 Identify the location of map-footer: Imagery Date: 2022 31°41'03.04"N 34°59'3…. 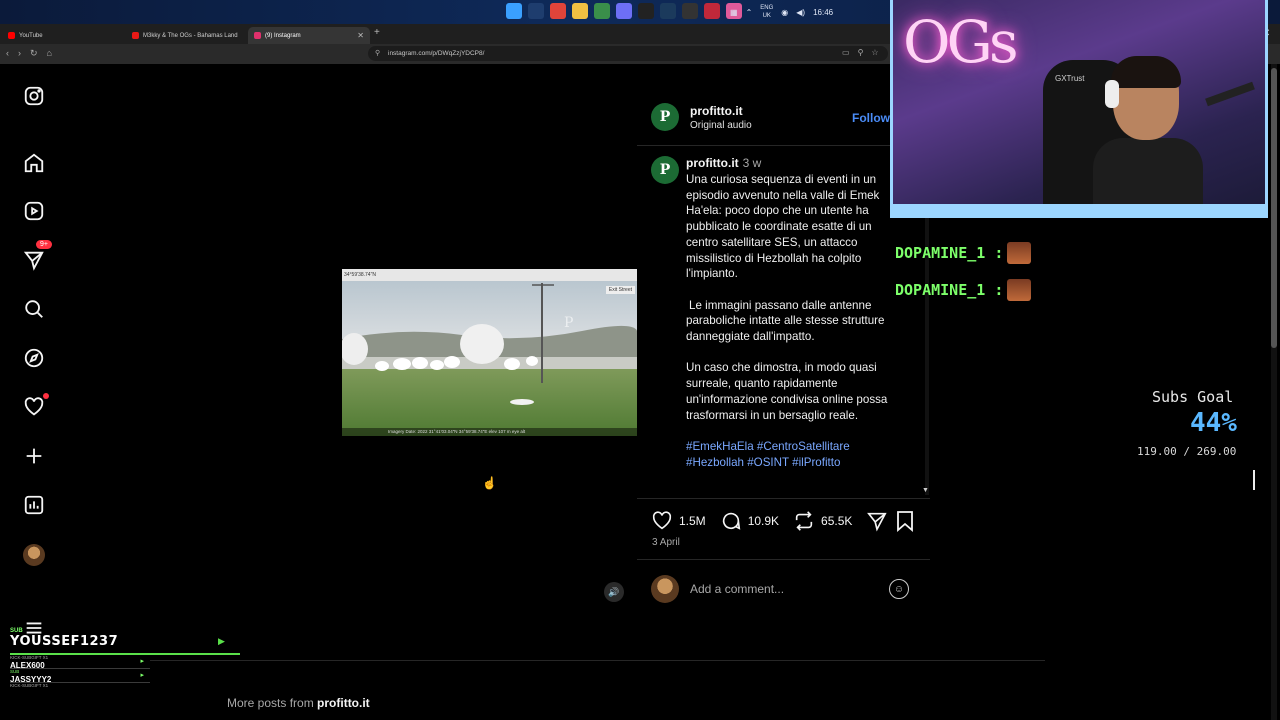
(489, 432).